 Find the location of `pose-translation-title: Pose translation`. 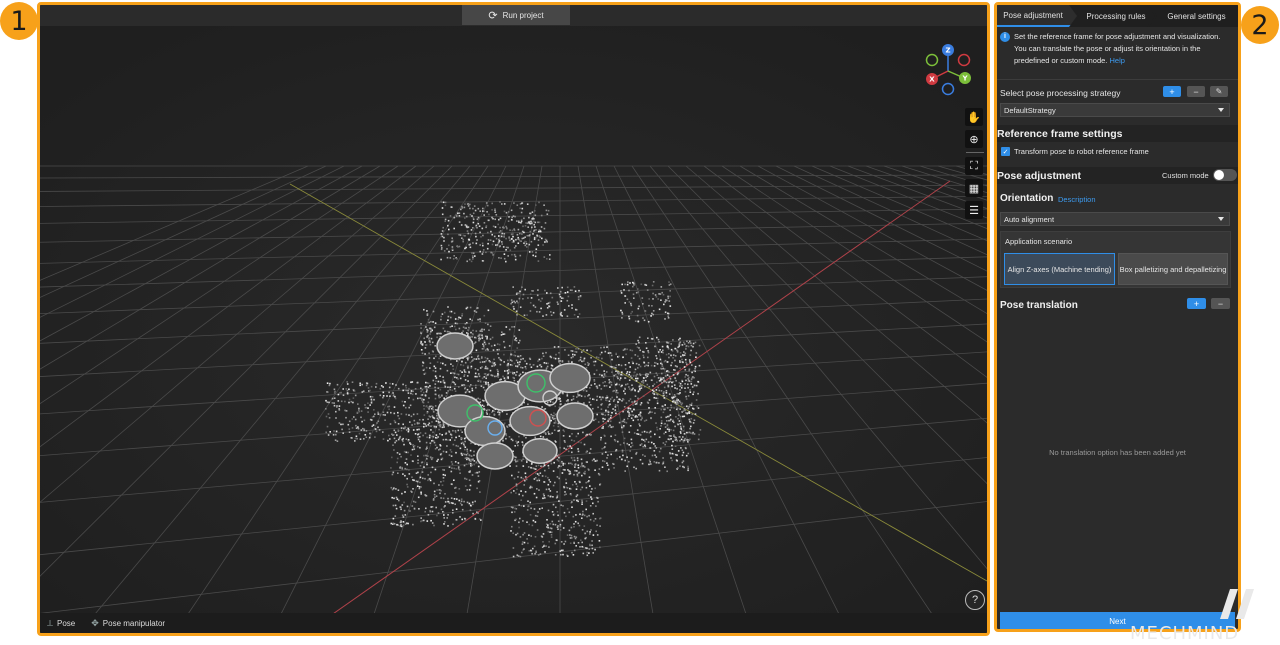

pose-translation-title: Pose translation is located at coordinates (1039, 305).